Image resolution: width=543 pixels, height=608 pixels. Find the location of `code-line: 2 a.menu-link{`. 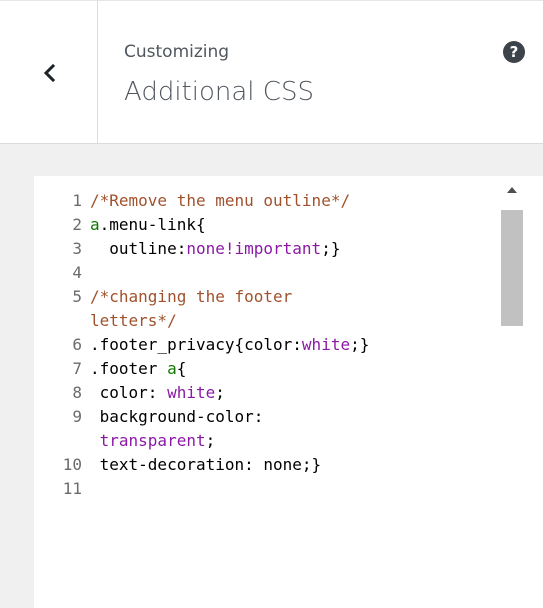

code-line: 2 a.menu-link{ is located at coordinates (264, 225).